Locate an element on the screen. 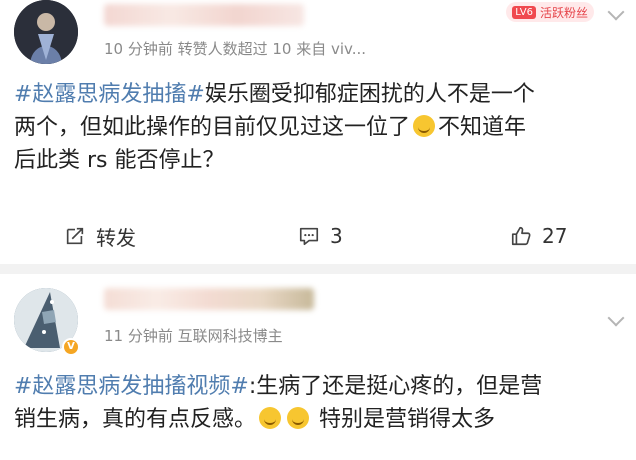 Image resolution: width=636 pixels, height=460 pixels. share-label: 转发 is located at coordinates (116, 237).